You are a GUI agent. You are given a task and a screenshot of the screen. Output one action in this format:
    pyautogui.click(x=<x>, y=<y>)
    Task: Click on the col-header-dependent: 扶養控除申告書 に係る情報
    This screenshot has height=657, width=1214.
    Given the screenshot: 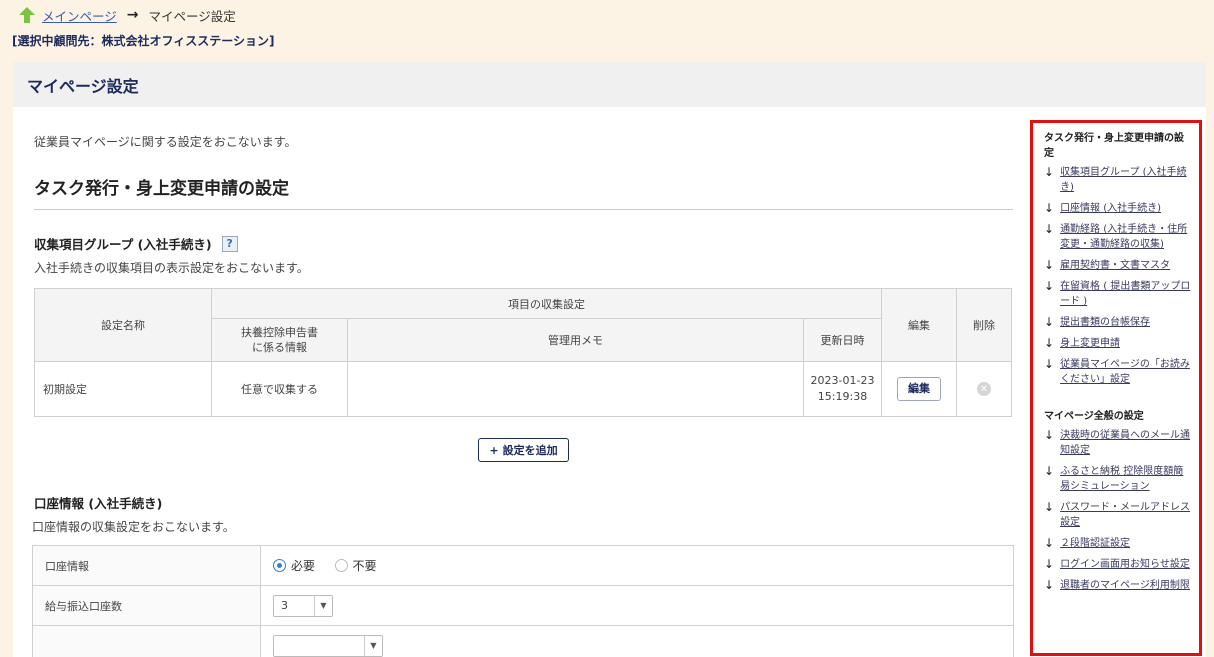 What is the action you would take?
    pyautogui.click(x=279, y=340)
    